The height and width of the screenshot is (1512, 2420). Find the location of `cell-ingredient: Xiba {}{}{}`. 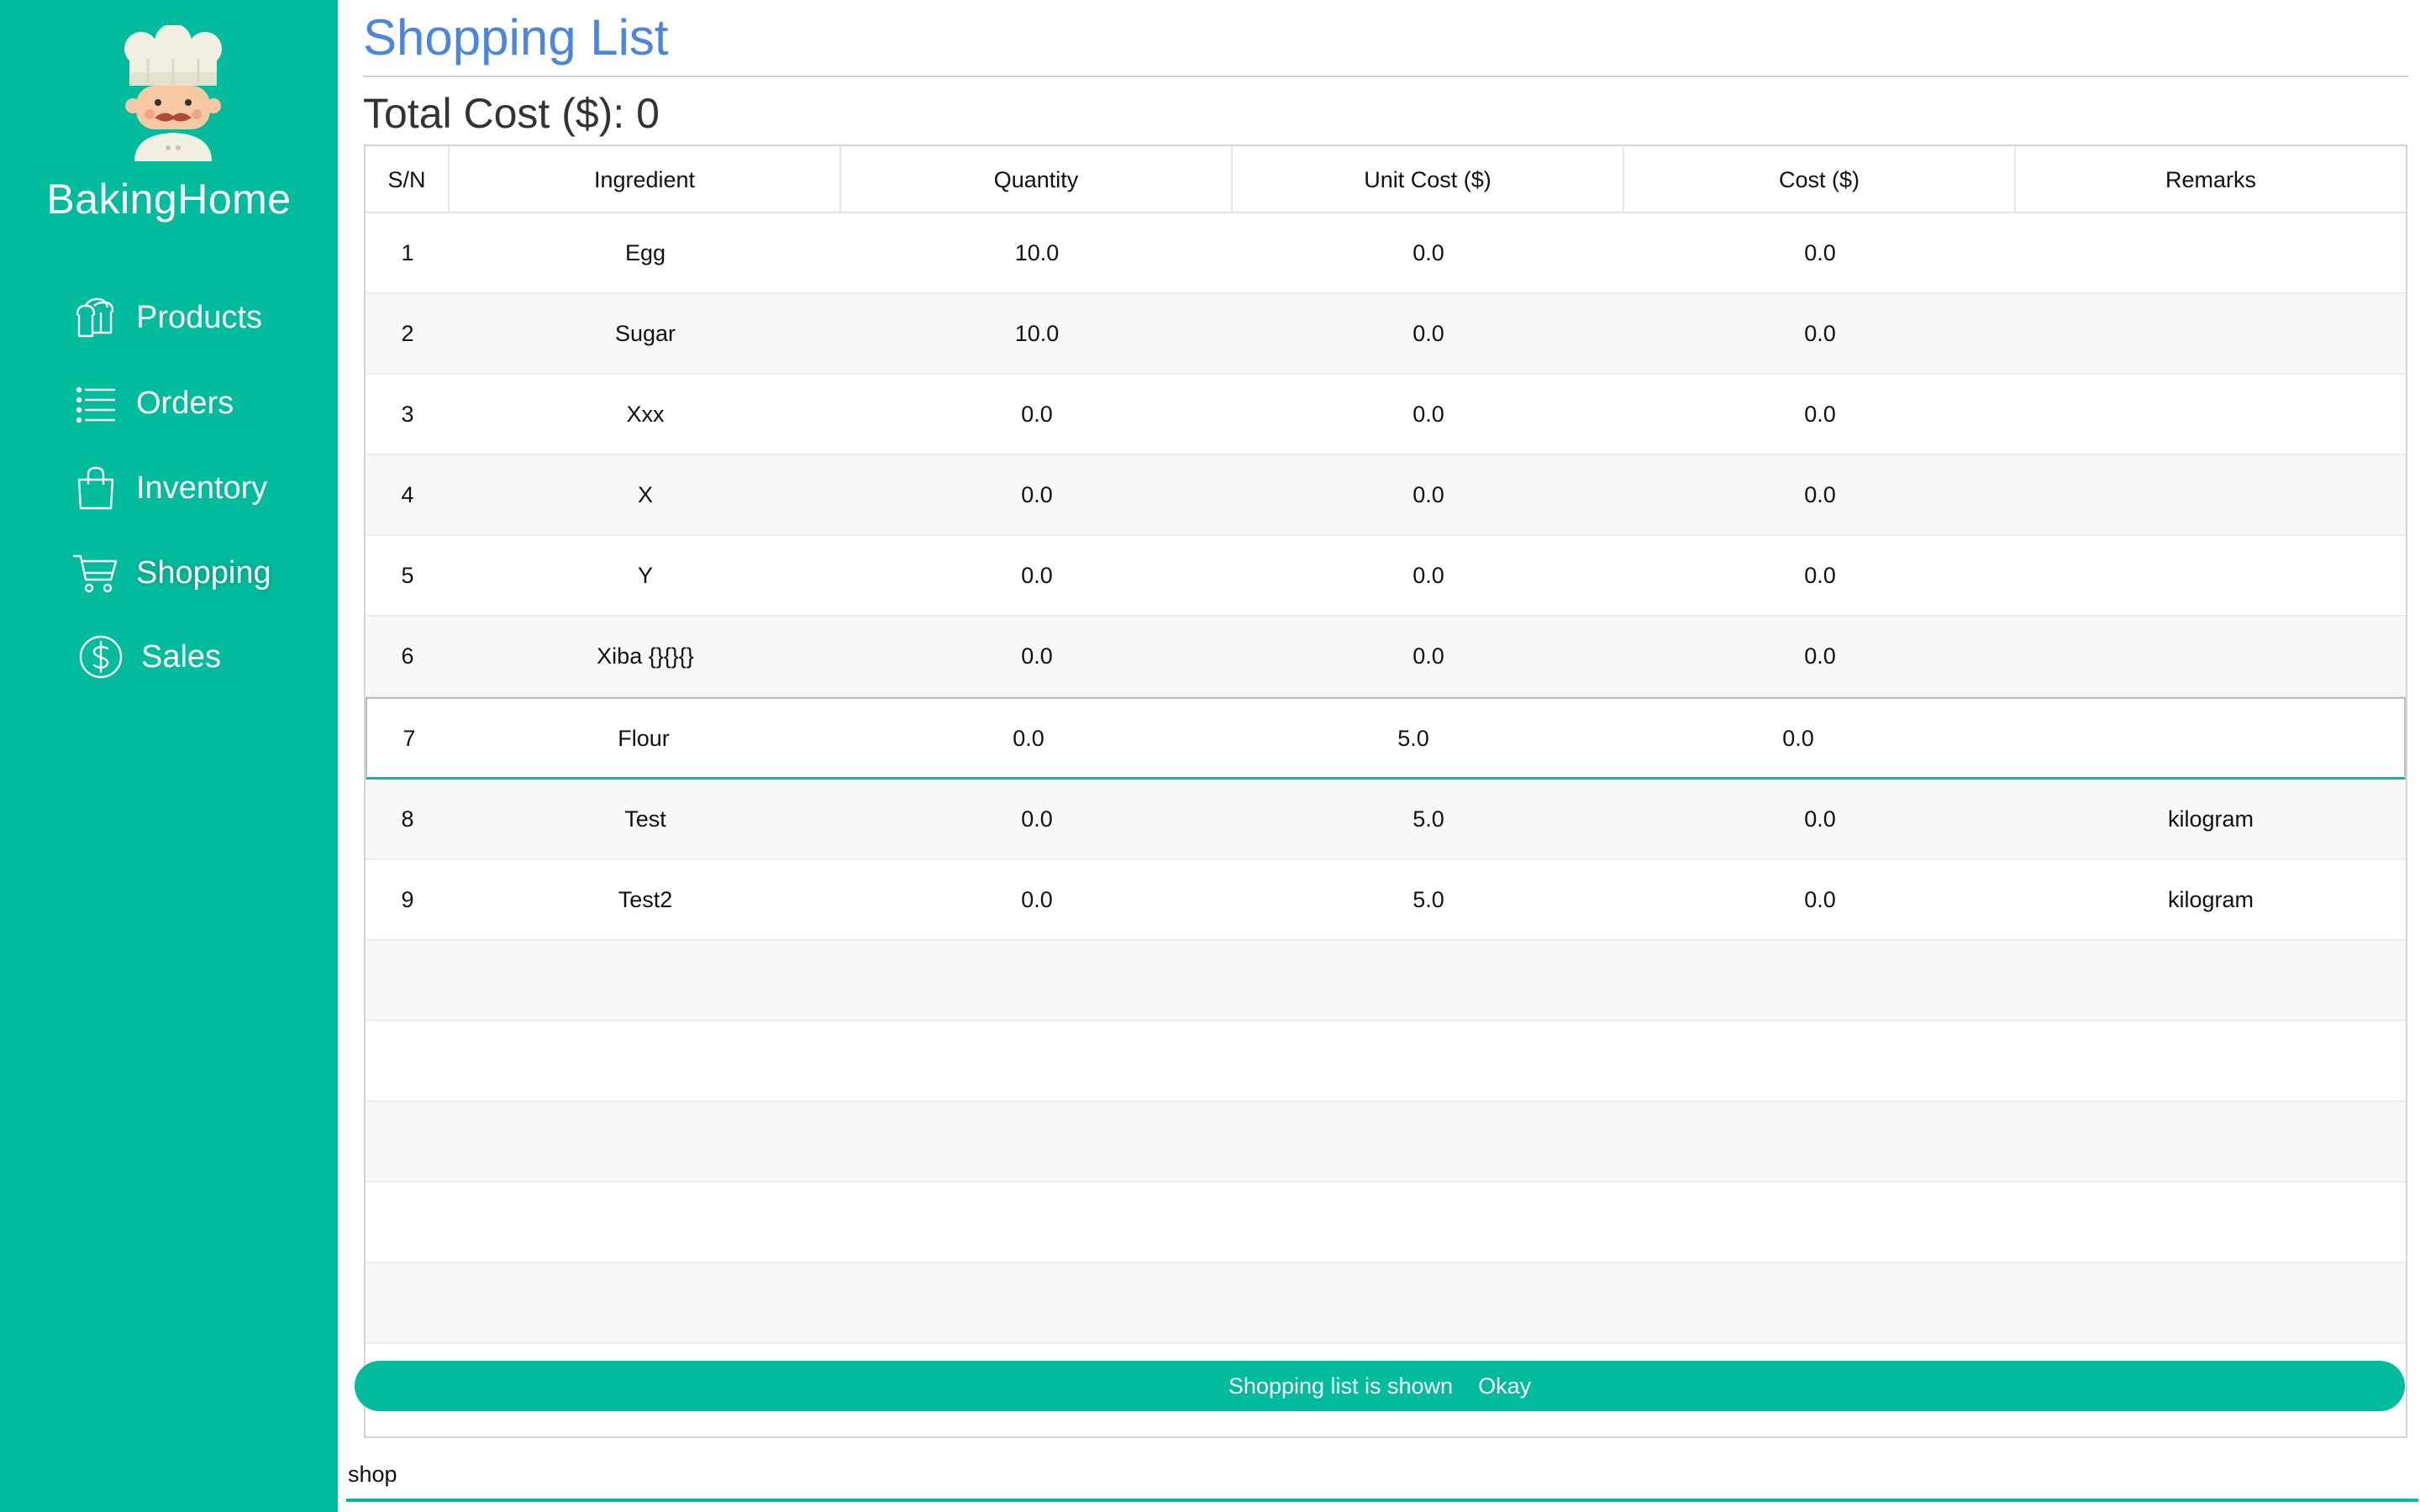

cell-ingredient: Xiba {}{}{} is located at coordinates (645, 656).